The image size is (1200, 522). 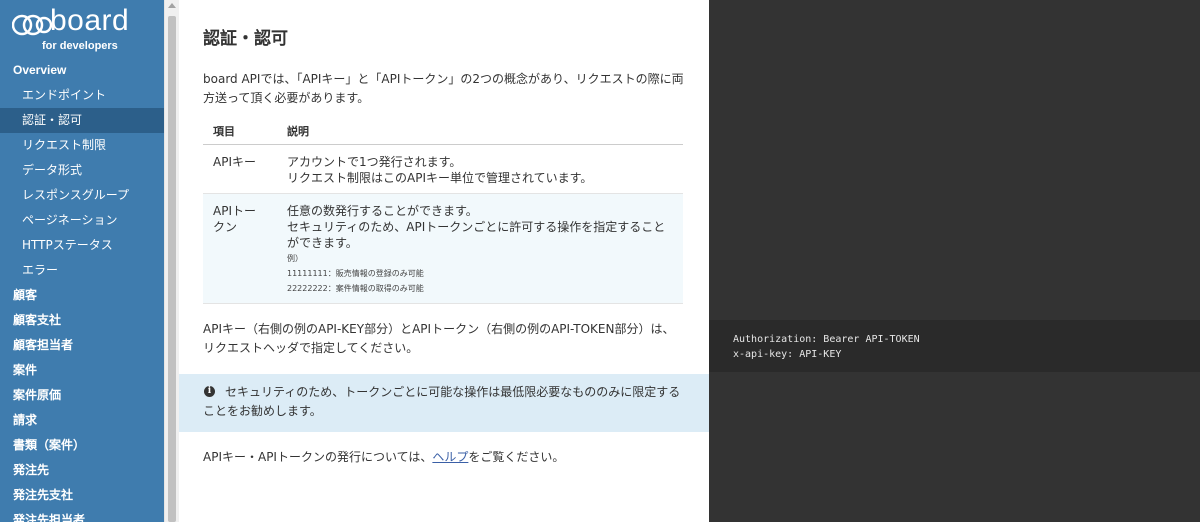 I want to click on page-title: 認証・認可, so click(x=245, y=39).